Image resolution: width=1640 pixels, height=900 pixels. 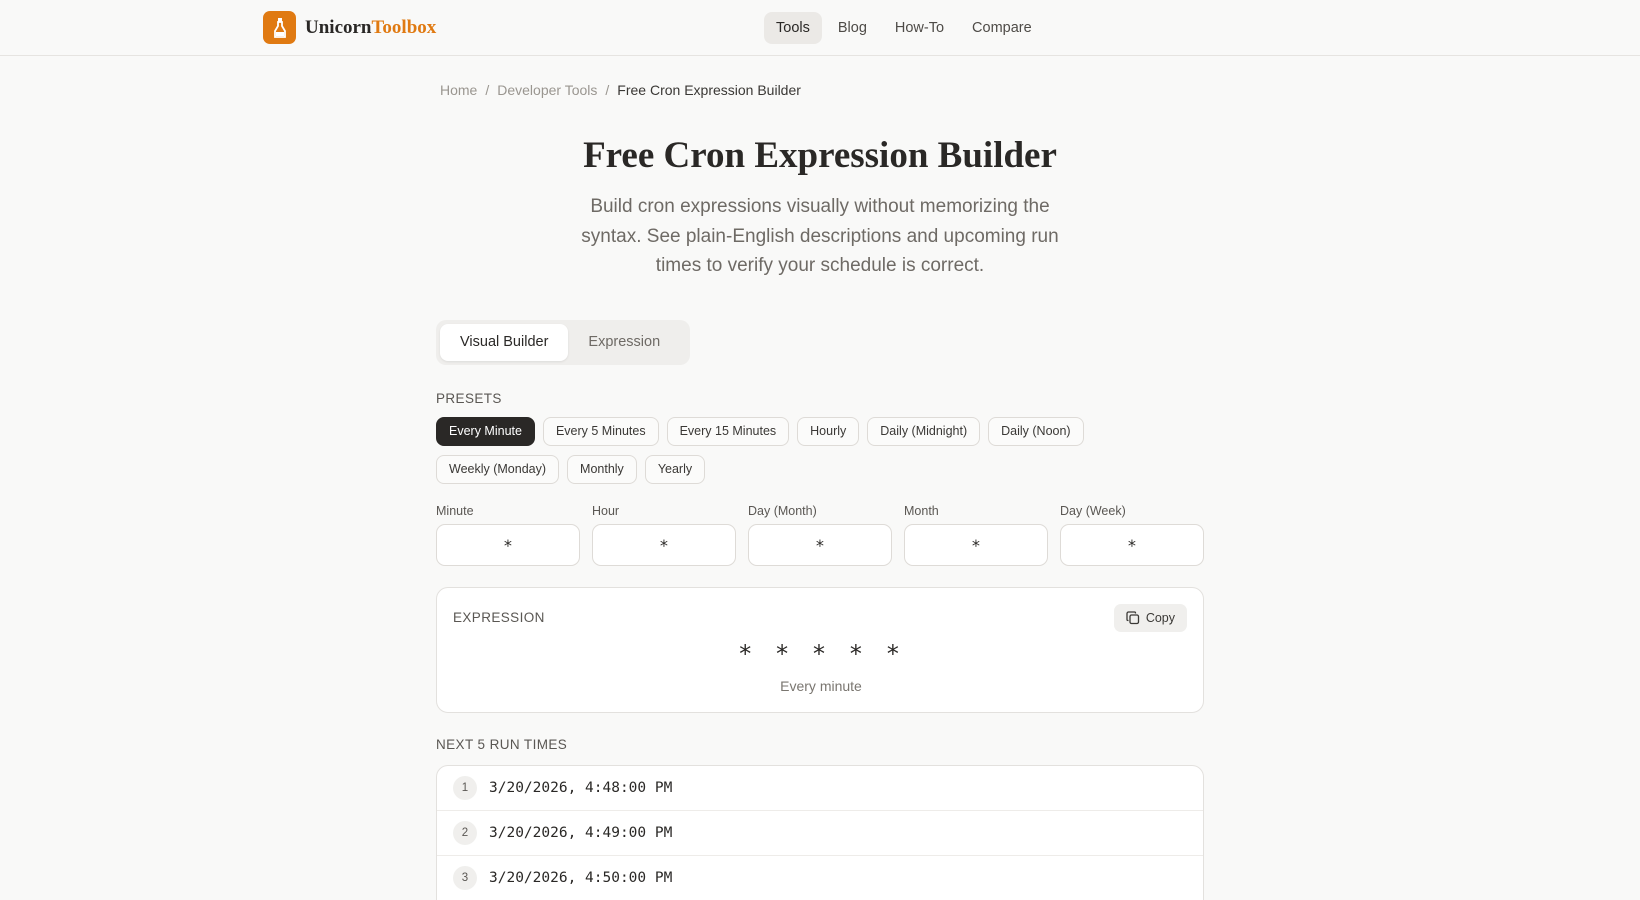 What do you see at coordinates (581, 878) in the screenshot?
I see `run-time: 3/20/2026, 4:50:00 PM` at bounding box center [581, 878].